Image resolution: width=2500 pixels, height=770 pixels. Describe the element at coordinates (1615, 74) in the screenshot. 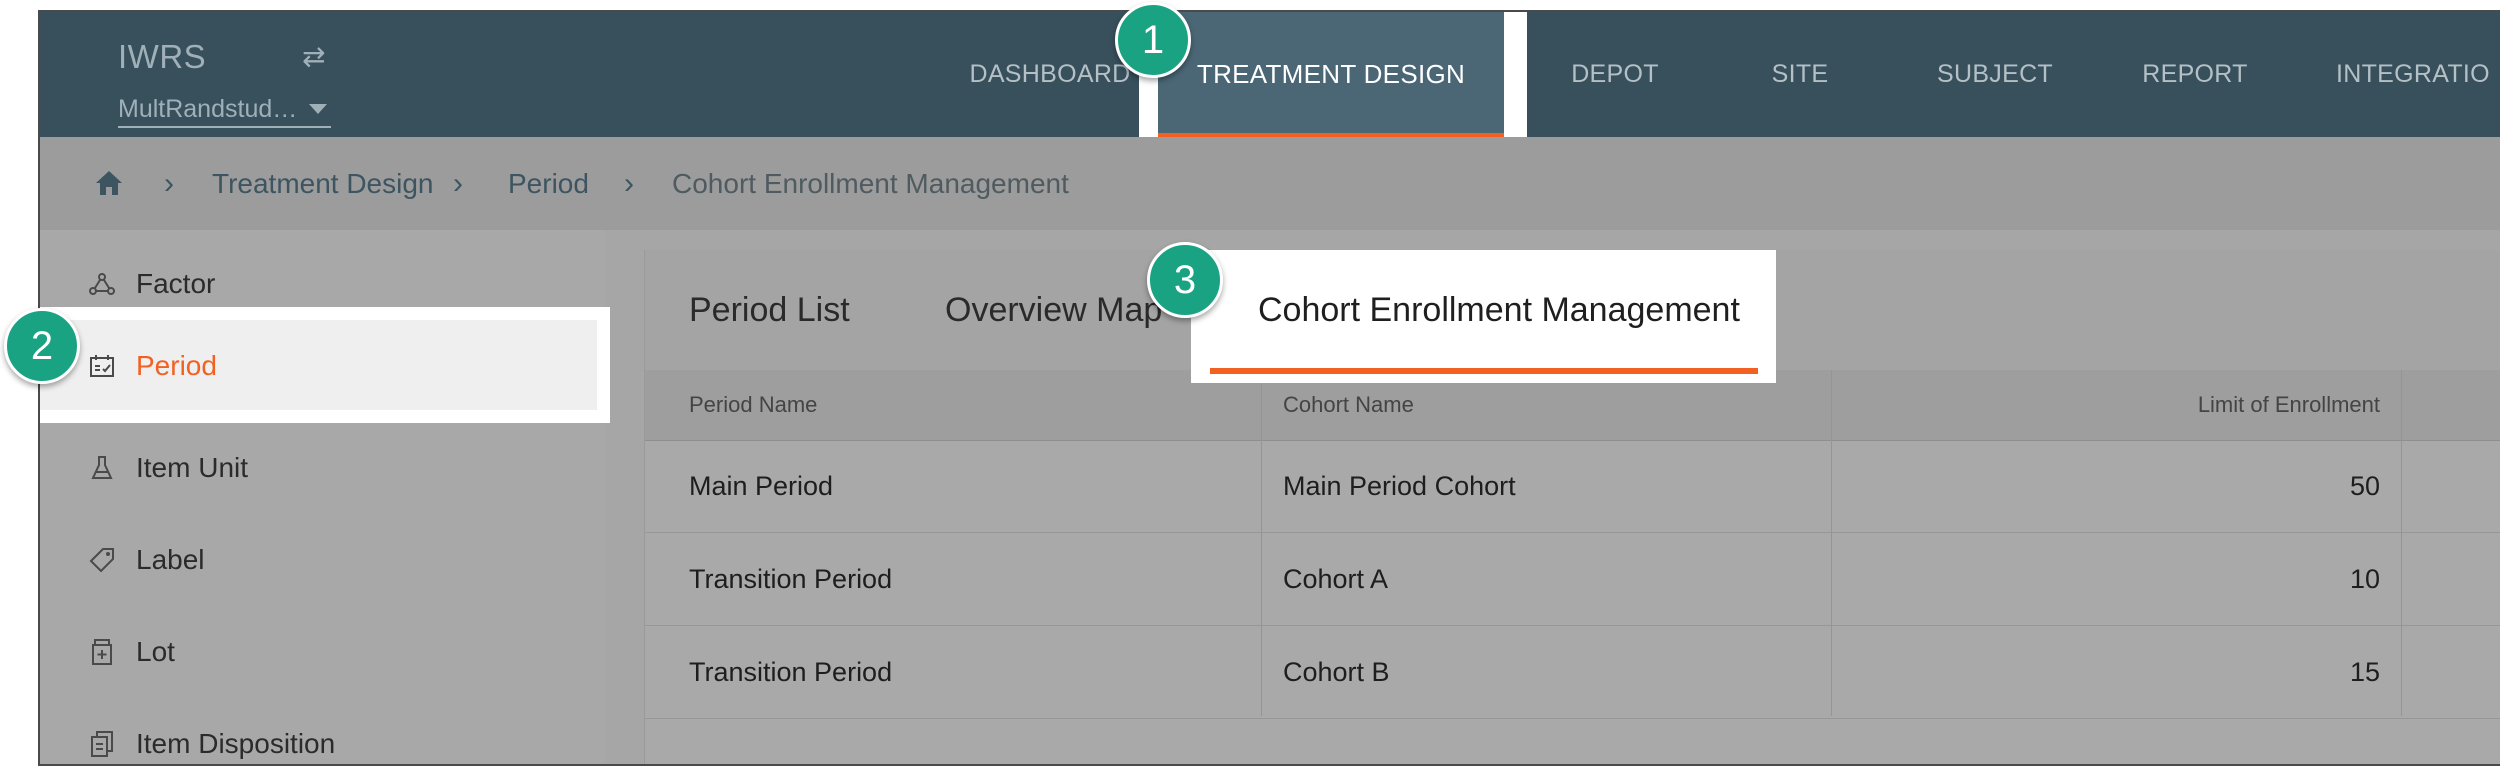

I see `nav-depot: DEPOT` at that location.